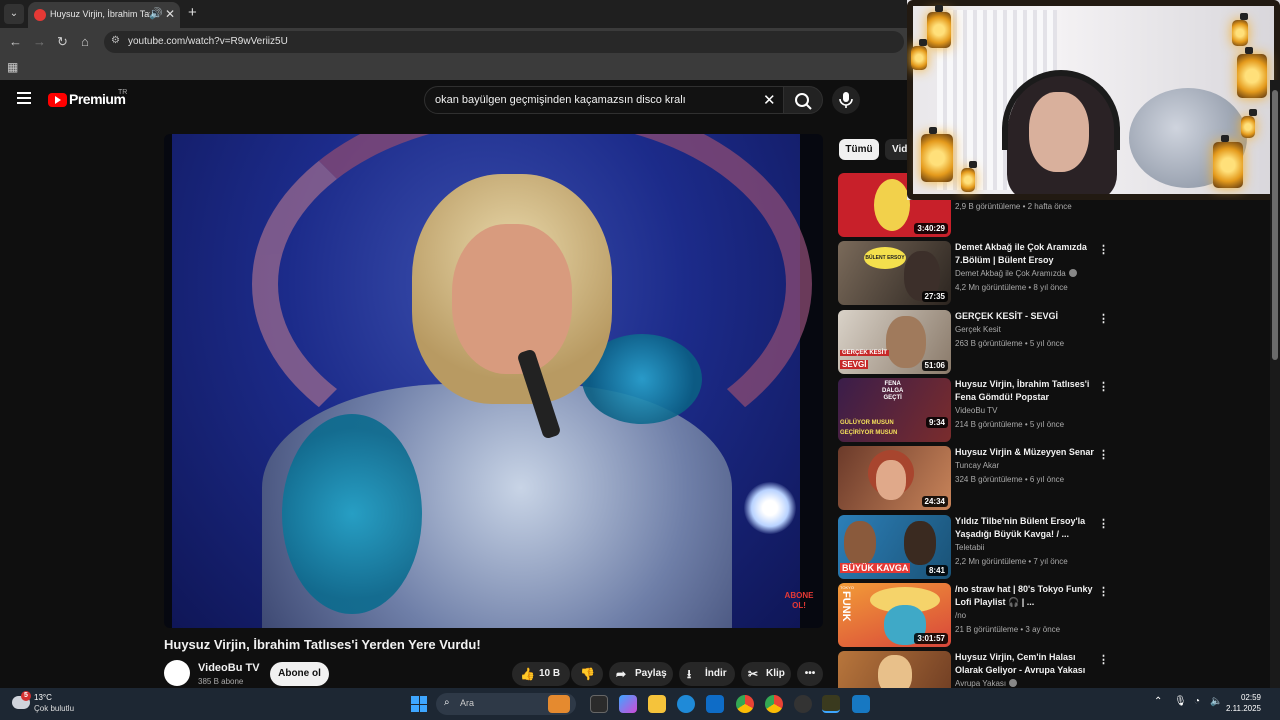 The image size is (1280, 720). I want to click on home-icon: ⌂, so click(85, 41).